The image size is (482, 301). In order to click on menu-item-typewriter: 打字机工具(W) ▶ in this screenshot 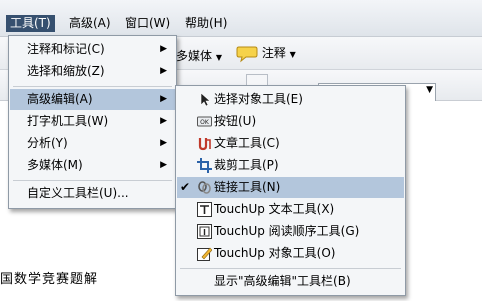, I will do `click(92, 121)`.